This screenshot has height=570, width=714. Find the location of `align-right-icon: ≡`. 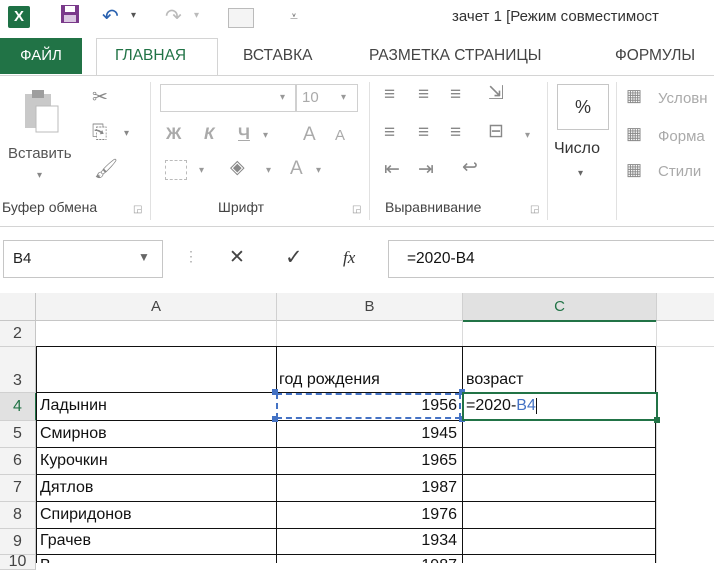

align-right-icon: ≡ is located at coordinates (455, 133).